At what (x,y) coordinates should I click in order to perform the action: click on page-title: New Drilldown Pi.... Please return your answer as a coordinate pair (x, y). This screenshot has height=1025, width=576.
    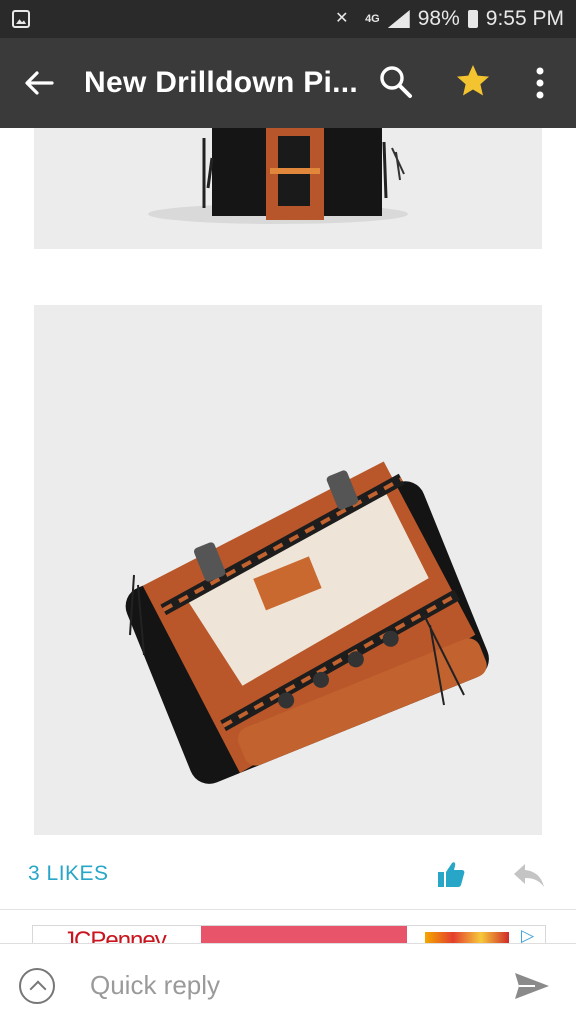
    Looking at the image, I should click on (221, 82).